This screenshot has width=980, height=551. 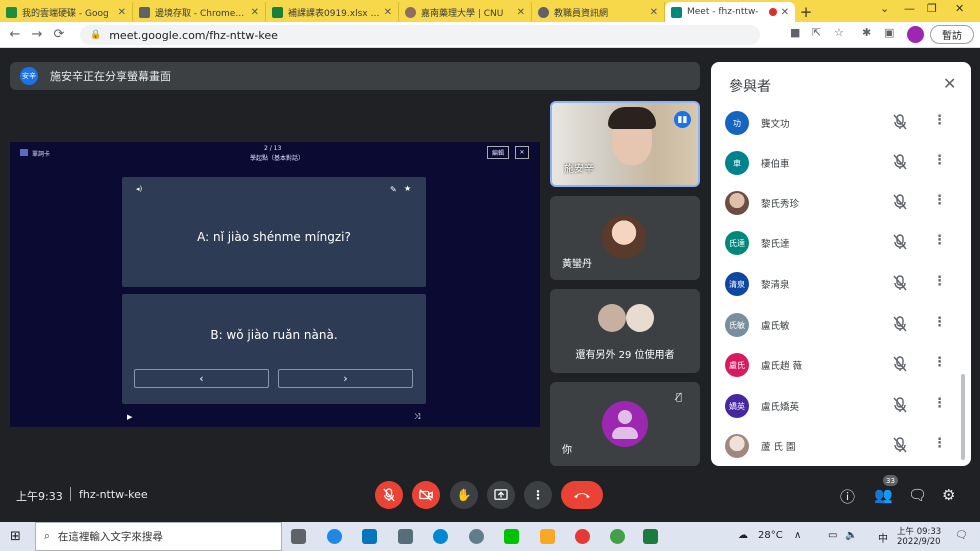 What do you see at coordinates (961, 535) in the screenshot?
I see `notification-icon: 🗨` at bounding box center [961, 535].